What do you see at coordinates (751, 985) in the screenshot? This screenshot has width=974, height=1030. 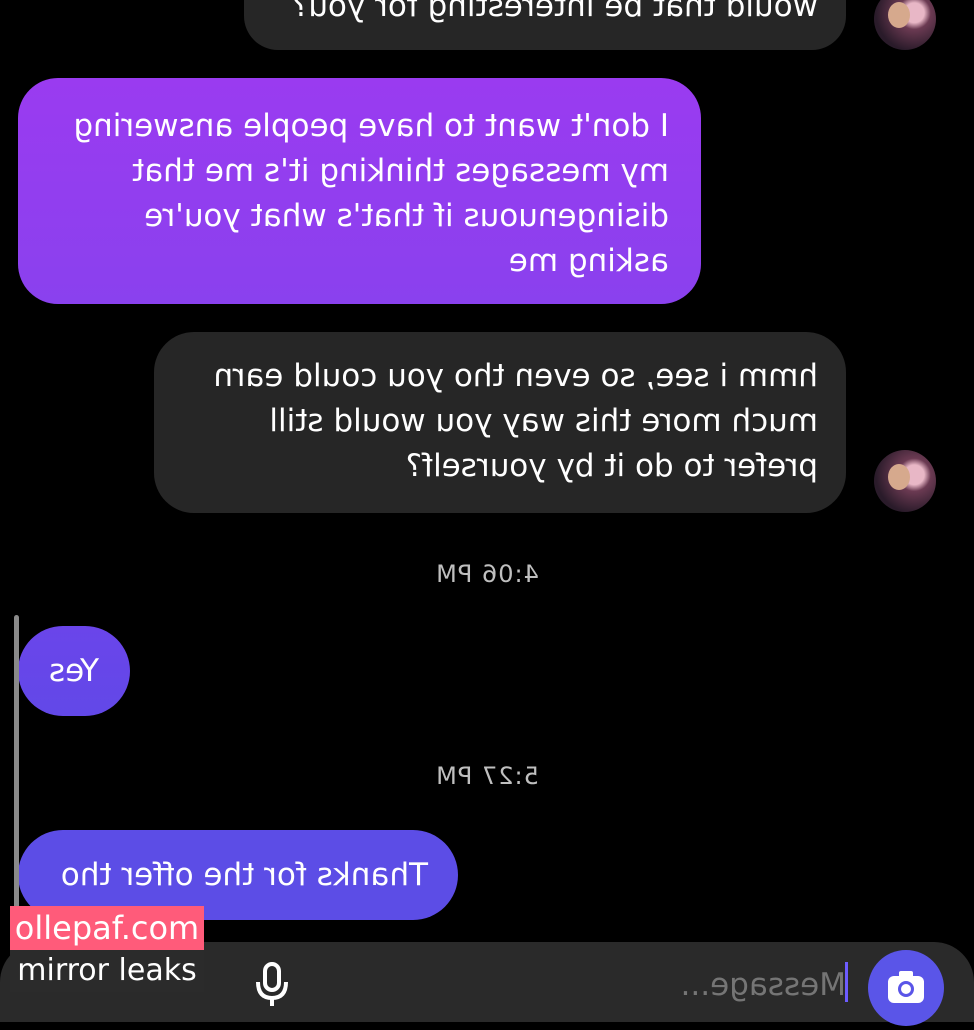 I see `message-input` at bounding box center [751, 985].